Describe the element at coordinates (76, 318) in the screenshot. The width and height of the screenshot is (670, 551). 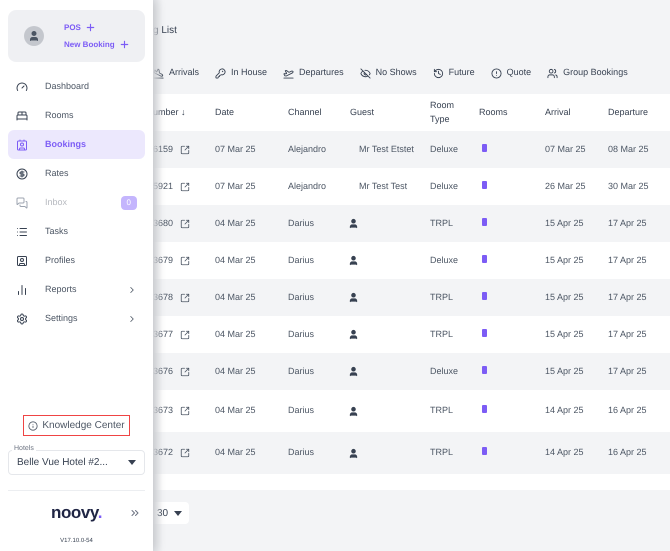
I see `sidebar-item: Settings` at that location.